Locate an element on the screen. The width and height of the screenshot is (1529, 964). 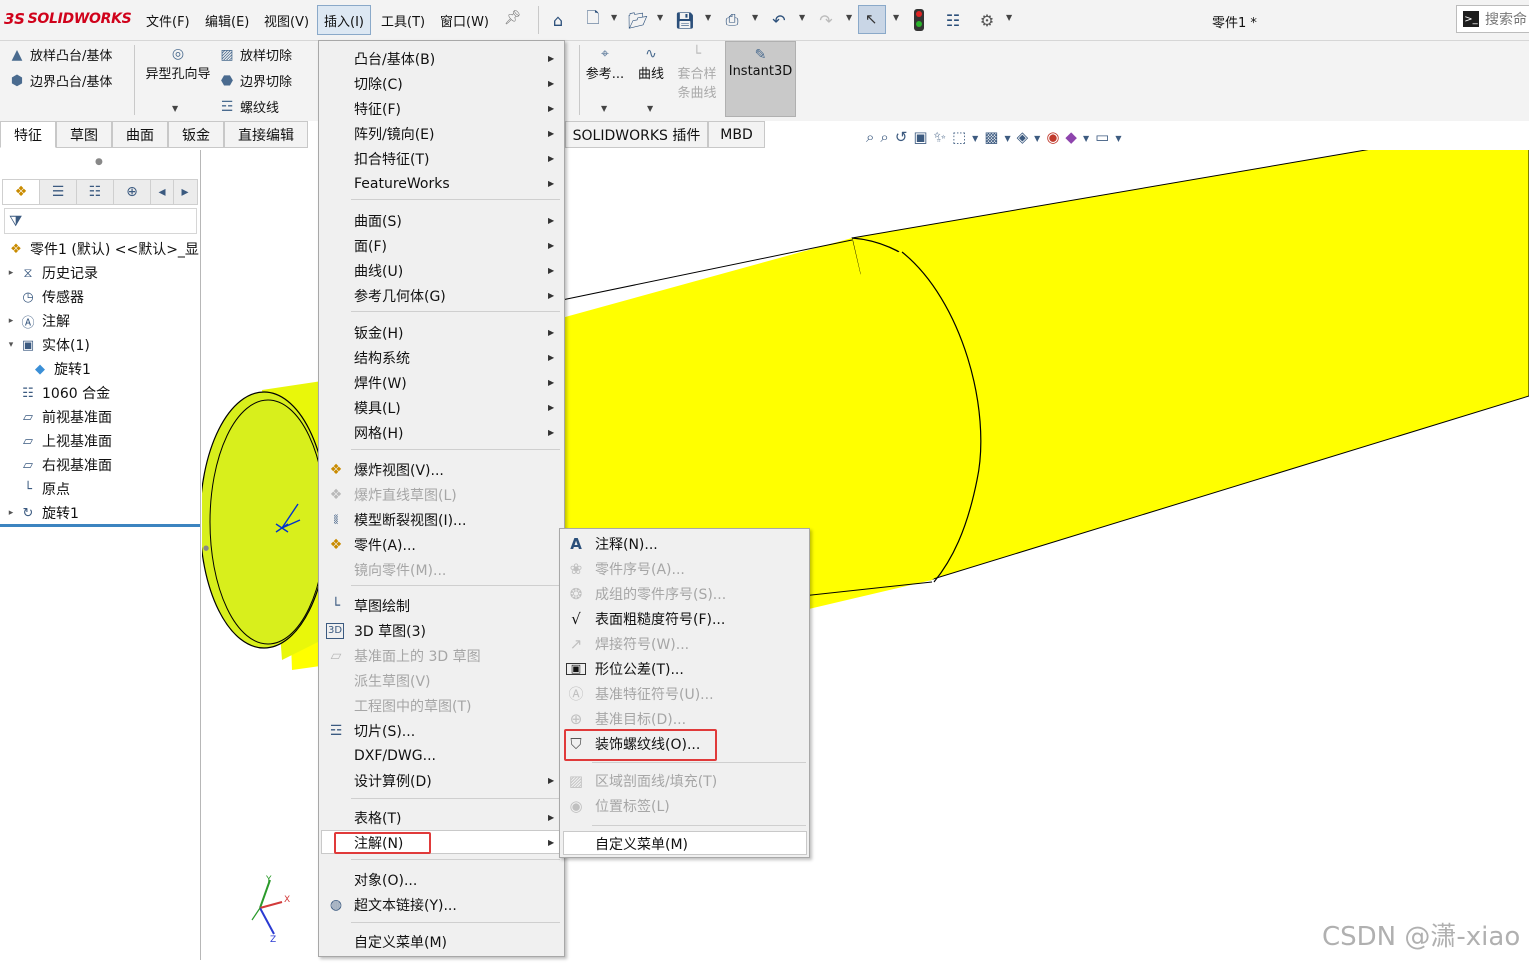
tab-direct-editing: 直接编辑 is located at coordinates (266, 134).